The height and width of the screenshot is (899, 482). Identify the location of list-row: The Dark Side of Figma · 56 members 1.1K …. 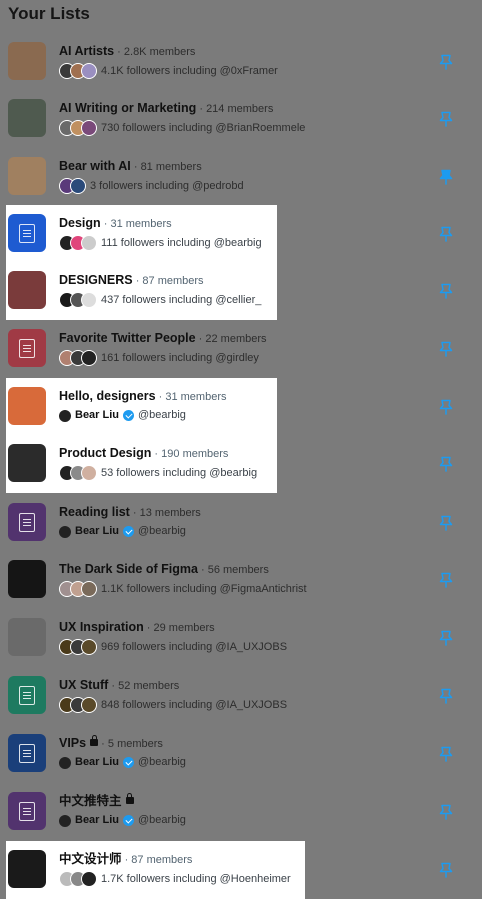
(241, 580).